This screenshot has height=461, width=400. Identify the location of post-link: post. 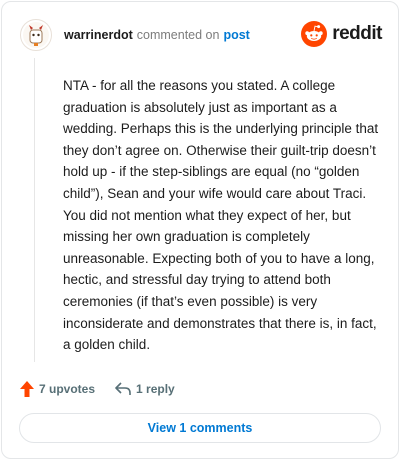
(236, 35).